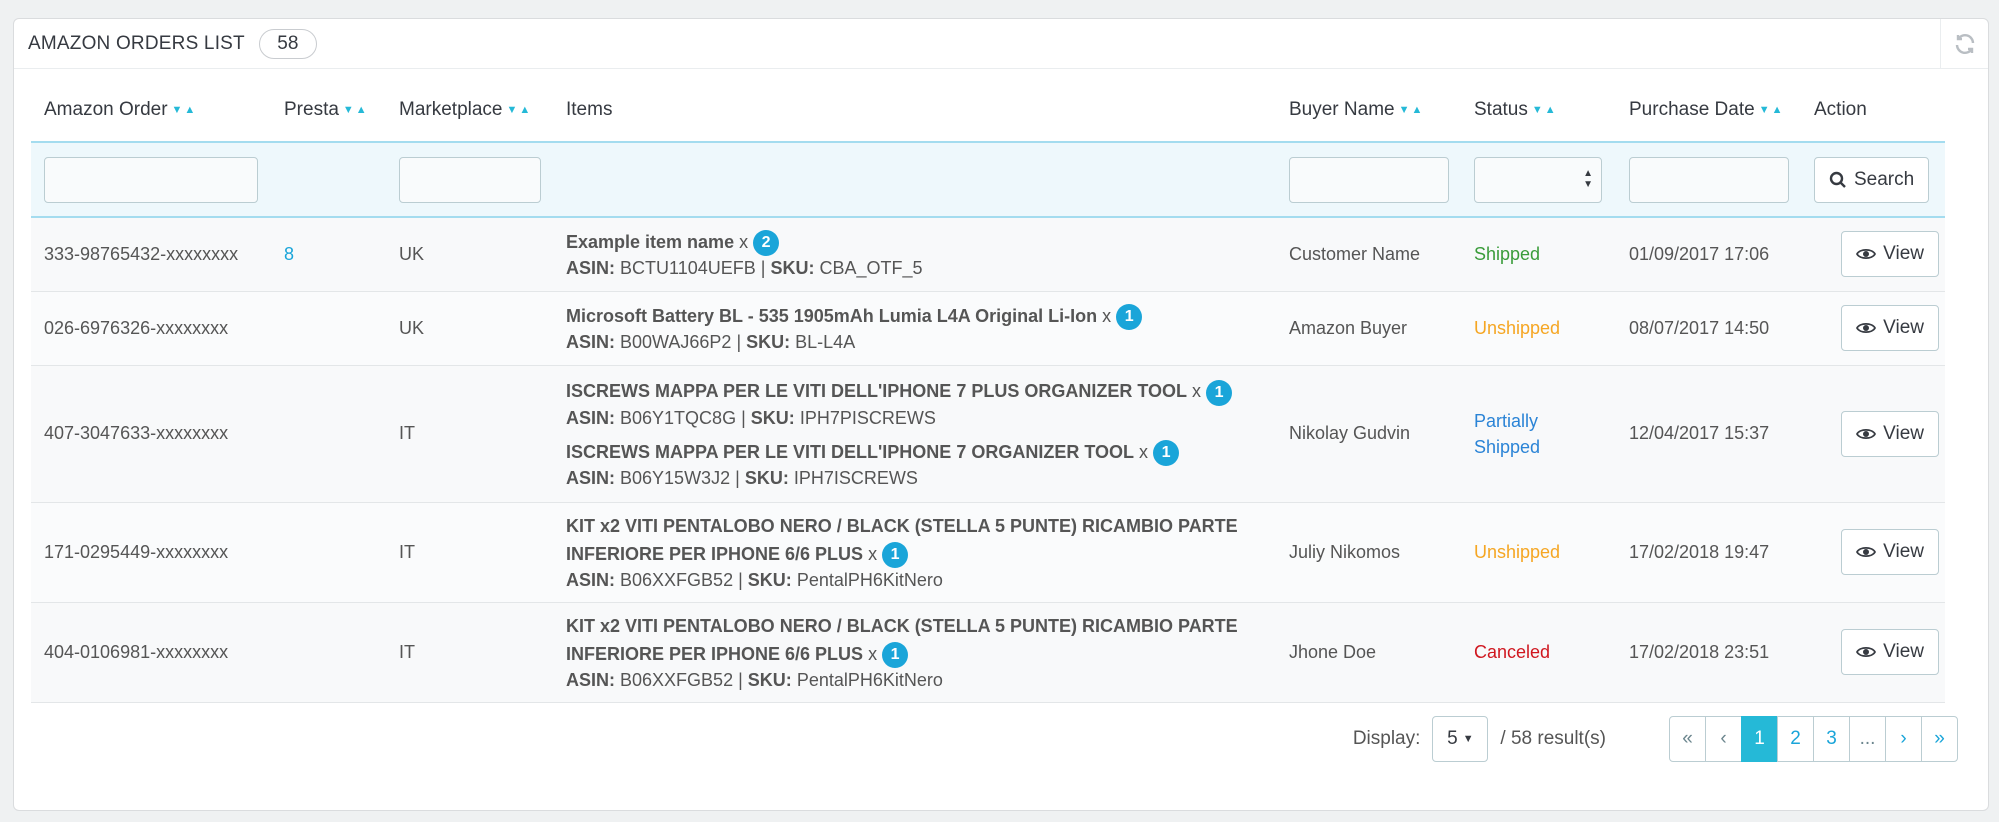  I want to click on prev-page-button: ‹, so click(1723, 739).